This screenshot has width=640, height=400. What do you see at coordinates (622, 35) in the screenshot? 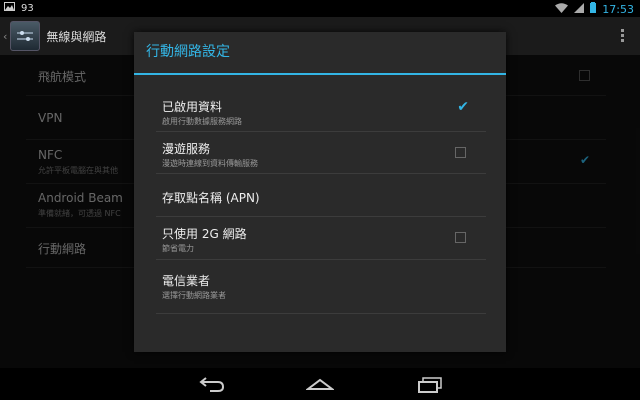
I see `overflow-menu-icon` at bounding box center [622, 35].